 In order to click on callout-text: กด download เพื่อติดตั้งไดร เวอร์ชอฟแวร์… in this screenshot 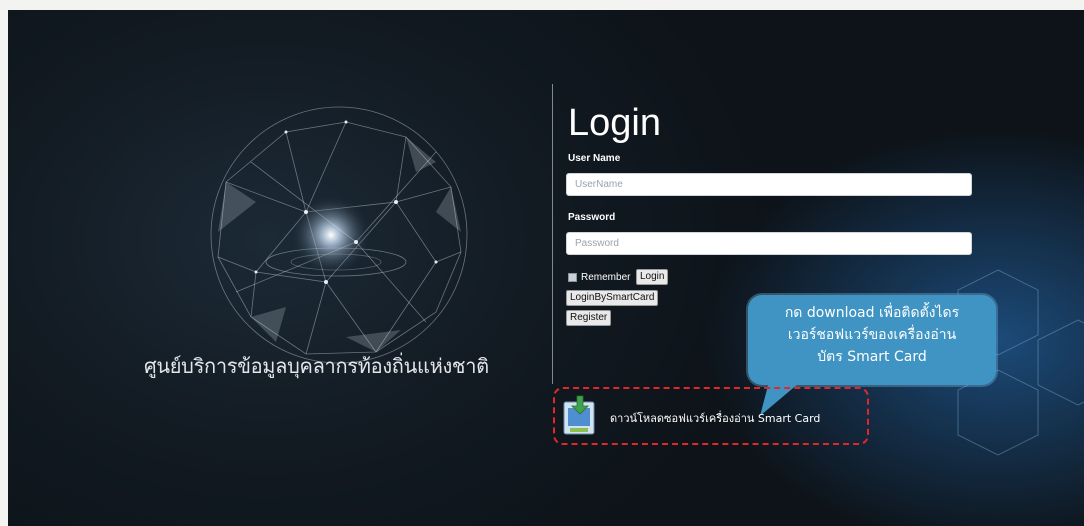, I will do `click(872, 335)`.